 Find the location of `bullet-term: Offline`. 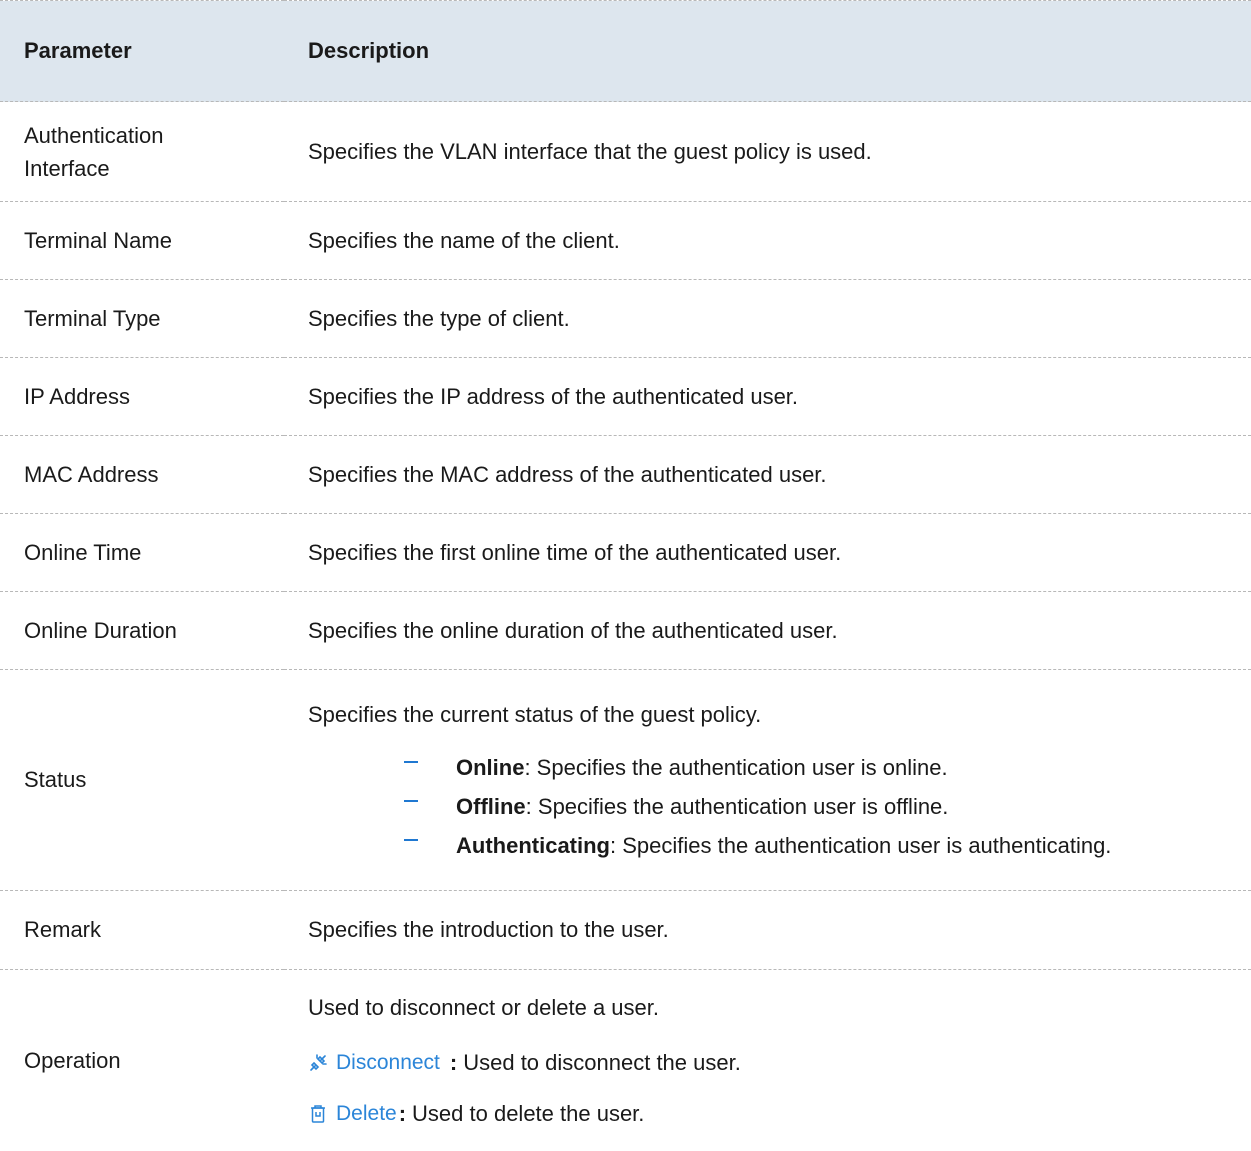

bullet-term: Offline is located at coordinates (491, 806).